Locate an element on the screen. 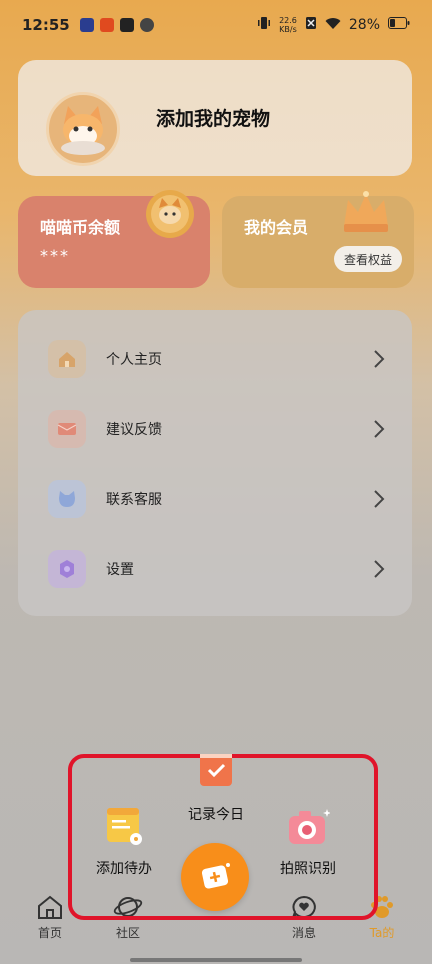 The width and height of the screenshot is (432, 964). add-button is located at coordinates (215, 877).